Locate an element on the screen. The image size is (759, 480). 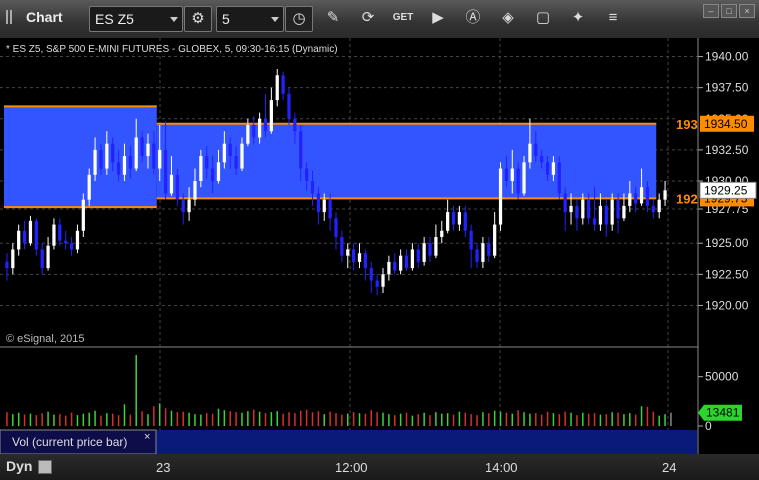
y-tick-label: 1940.00 is located at coordinates (727, 57).